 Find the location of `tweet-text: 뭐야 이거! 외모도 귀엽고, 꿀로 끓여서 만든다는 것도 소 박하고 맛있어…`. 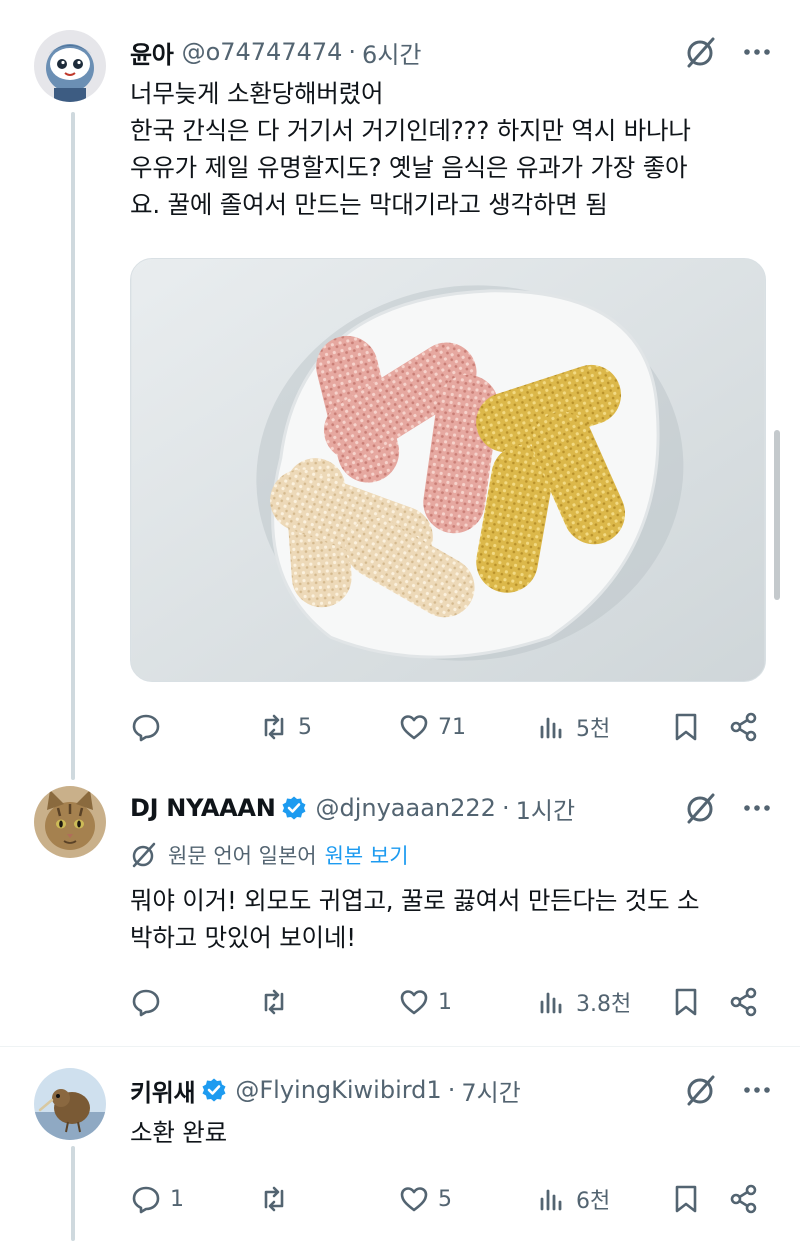

tweet-text: 뭐야 이거! 외모도 귀엽고, 꿀로 끓여서 만든다는 것도 소 박하고 맛있어… is located at coordinates (450, 919).